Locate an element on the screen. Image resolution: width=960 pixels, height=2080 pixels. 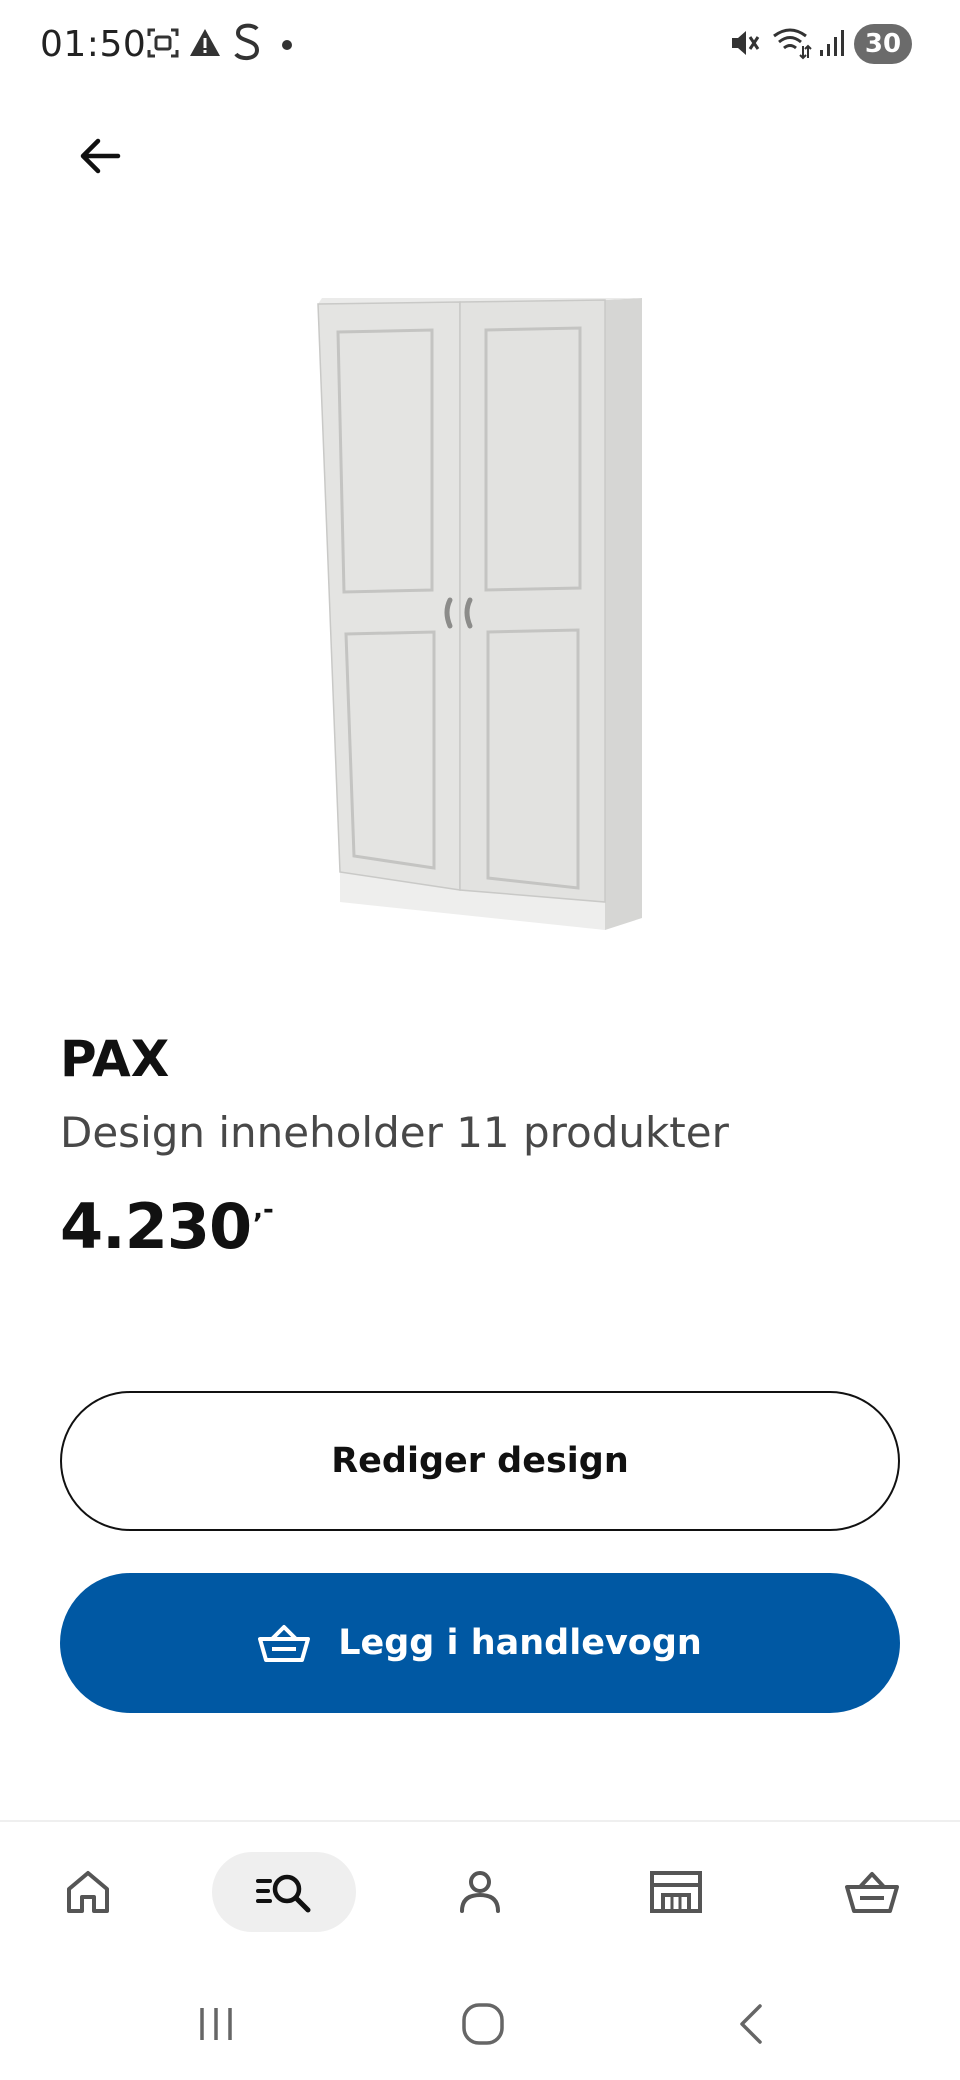
warning-icon is located at coordinates (205, 45).